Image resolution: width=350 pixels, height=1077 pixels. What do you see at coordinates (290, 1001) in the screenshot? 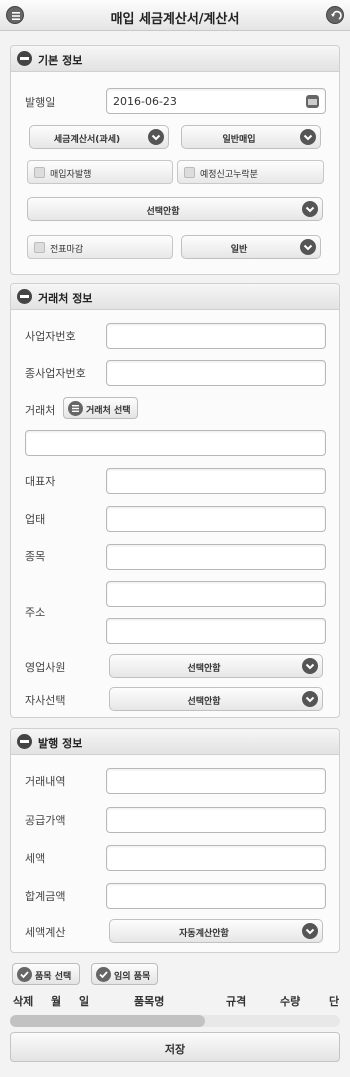
I see `column-header-quantity: 수량` at bounding box center [290, 1001].